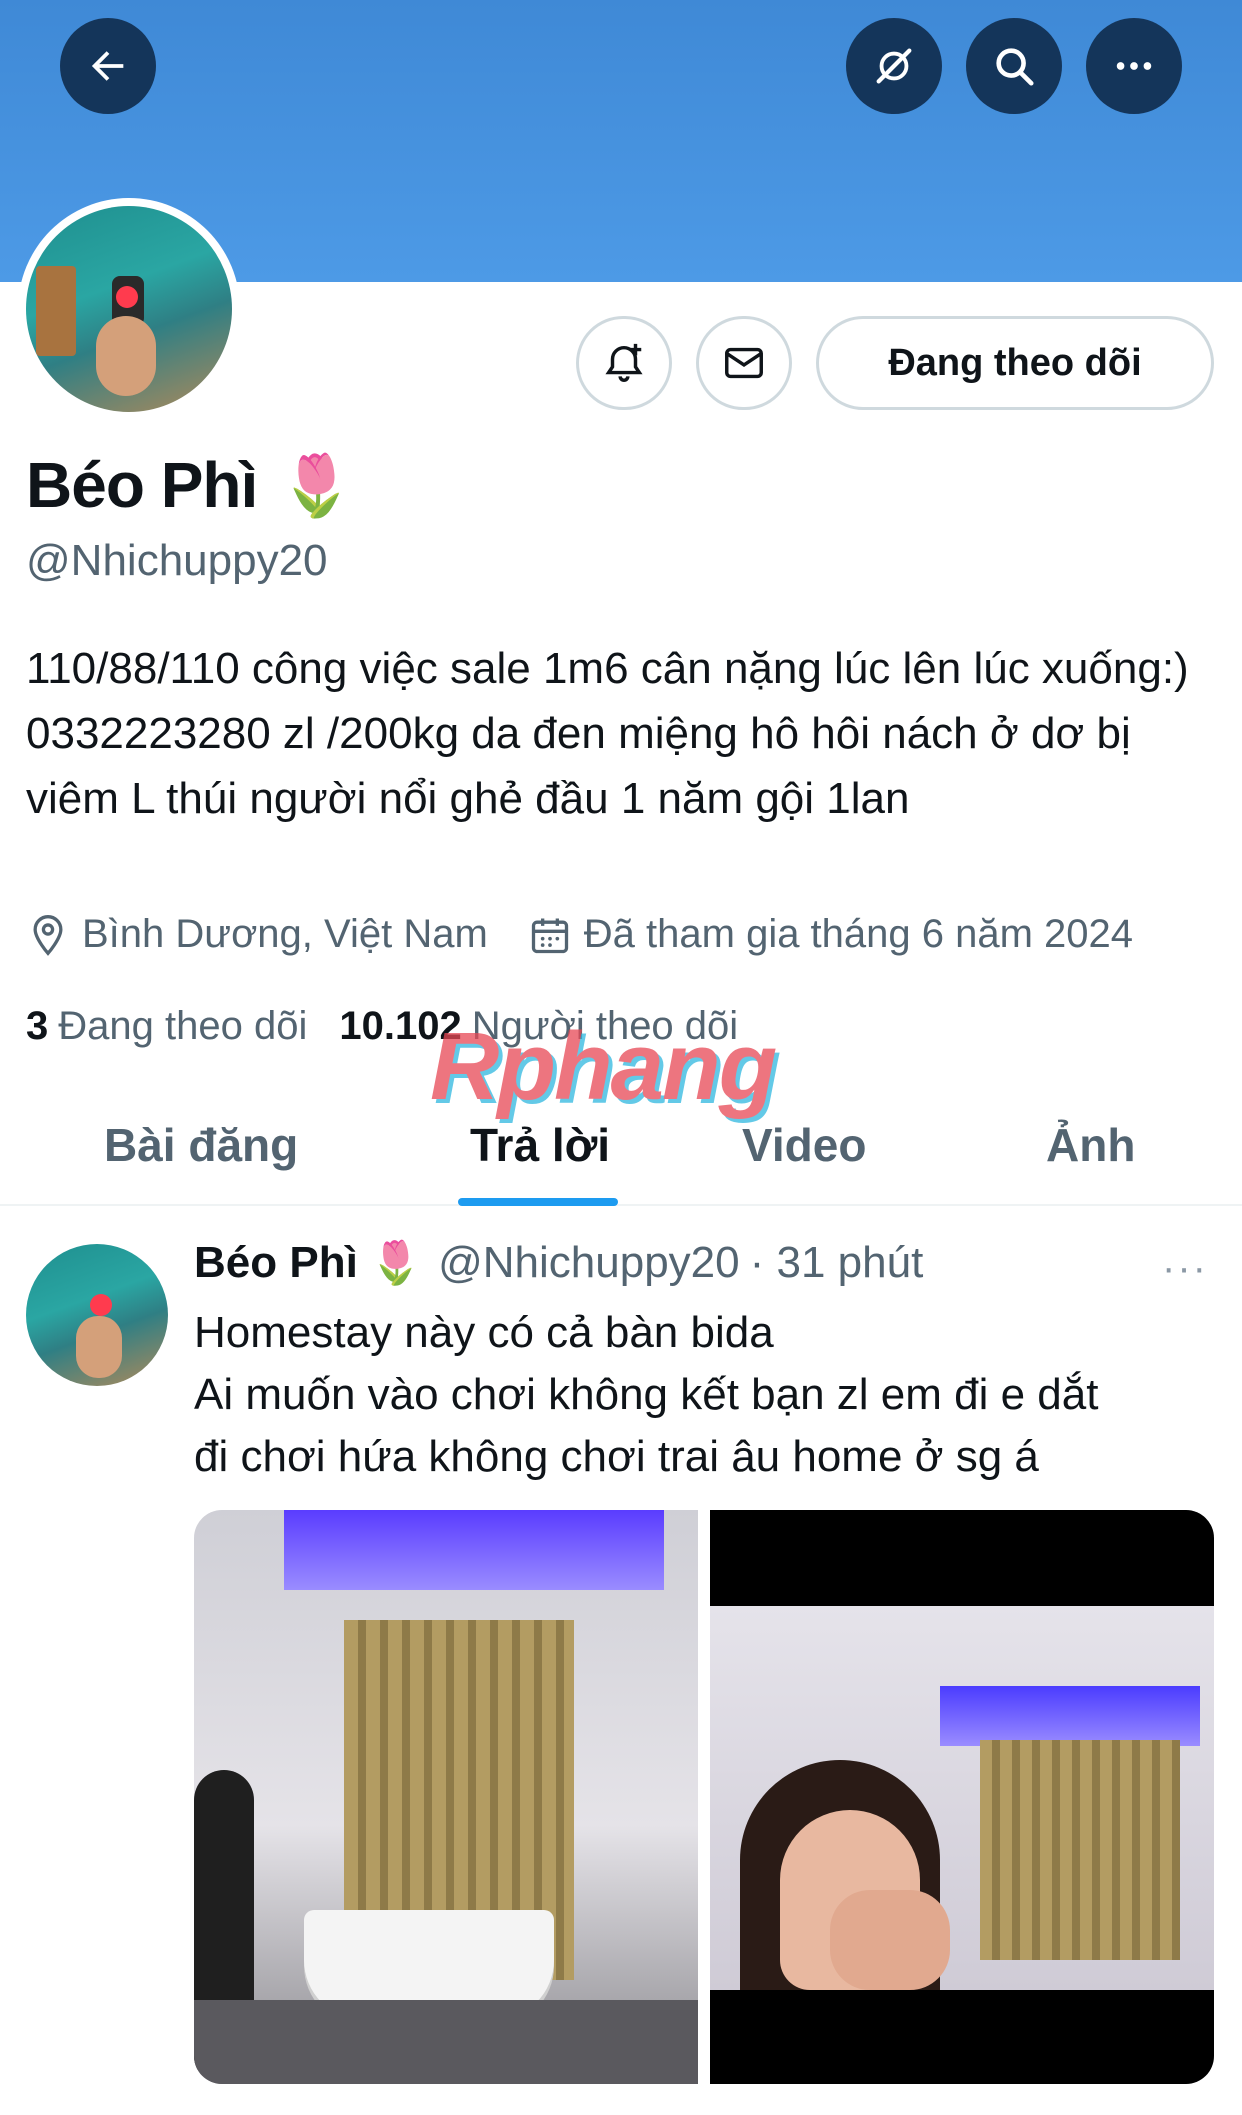 This screenshot has height=2115, width=1242. What do you see at coordinates (142, 485) in the screenshot?
I see `profile-name-text: Béo Phì` at bounding box center [142, 485].